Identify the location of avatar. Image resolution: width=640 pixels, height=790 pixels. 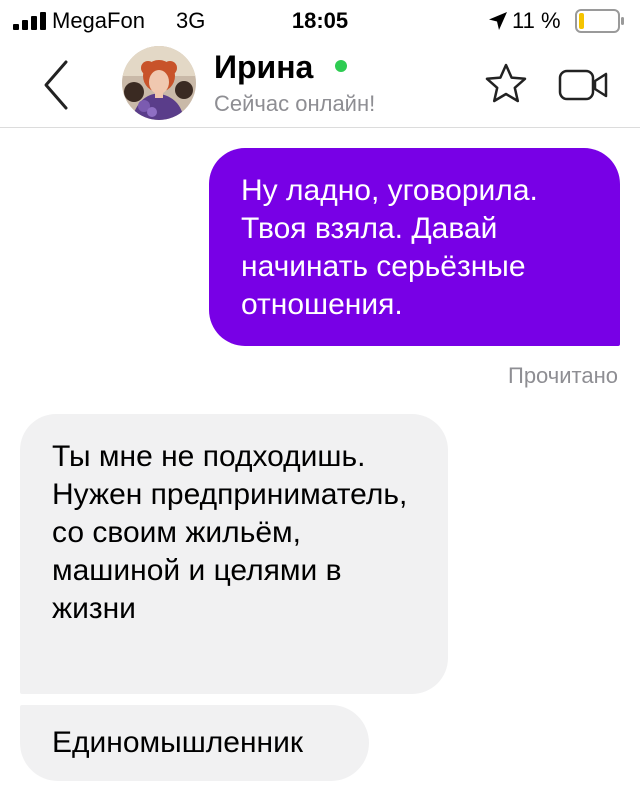
(159, 83).